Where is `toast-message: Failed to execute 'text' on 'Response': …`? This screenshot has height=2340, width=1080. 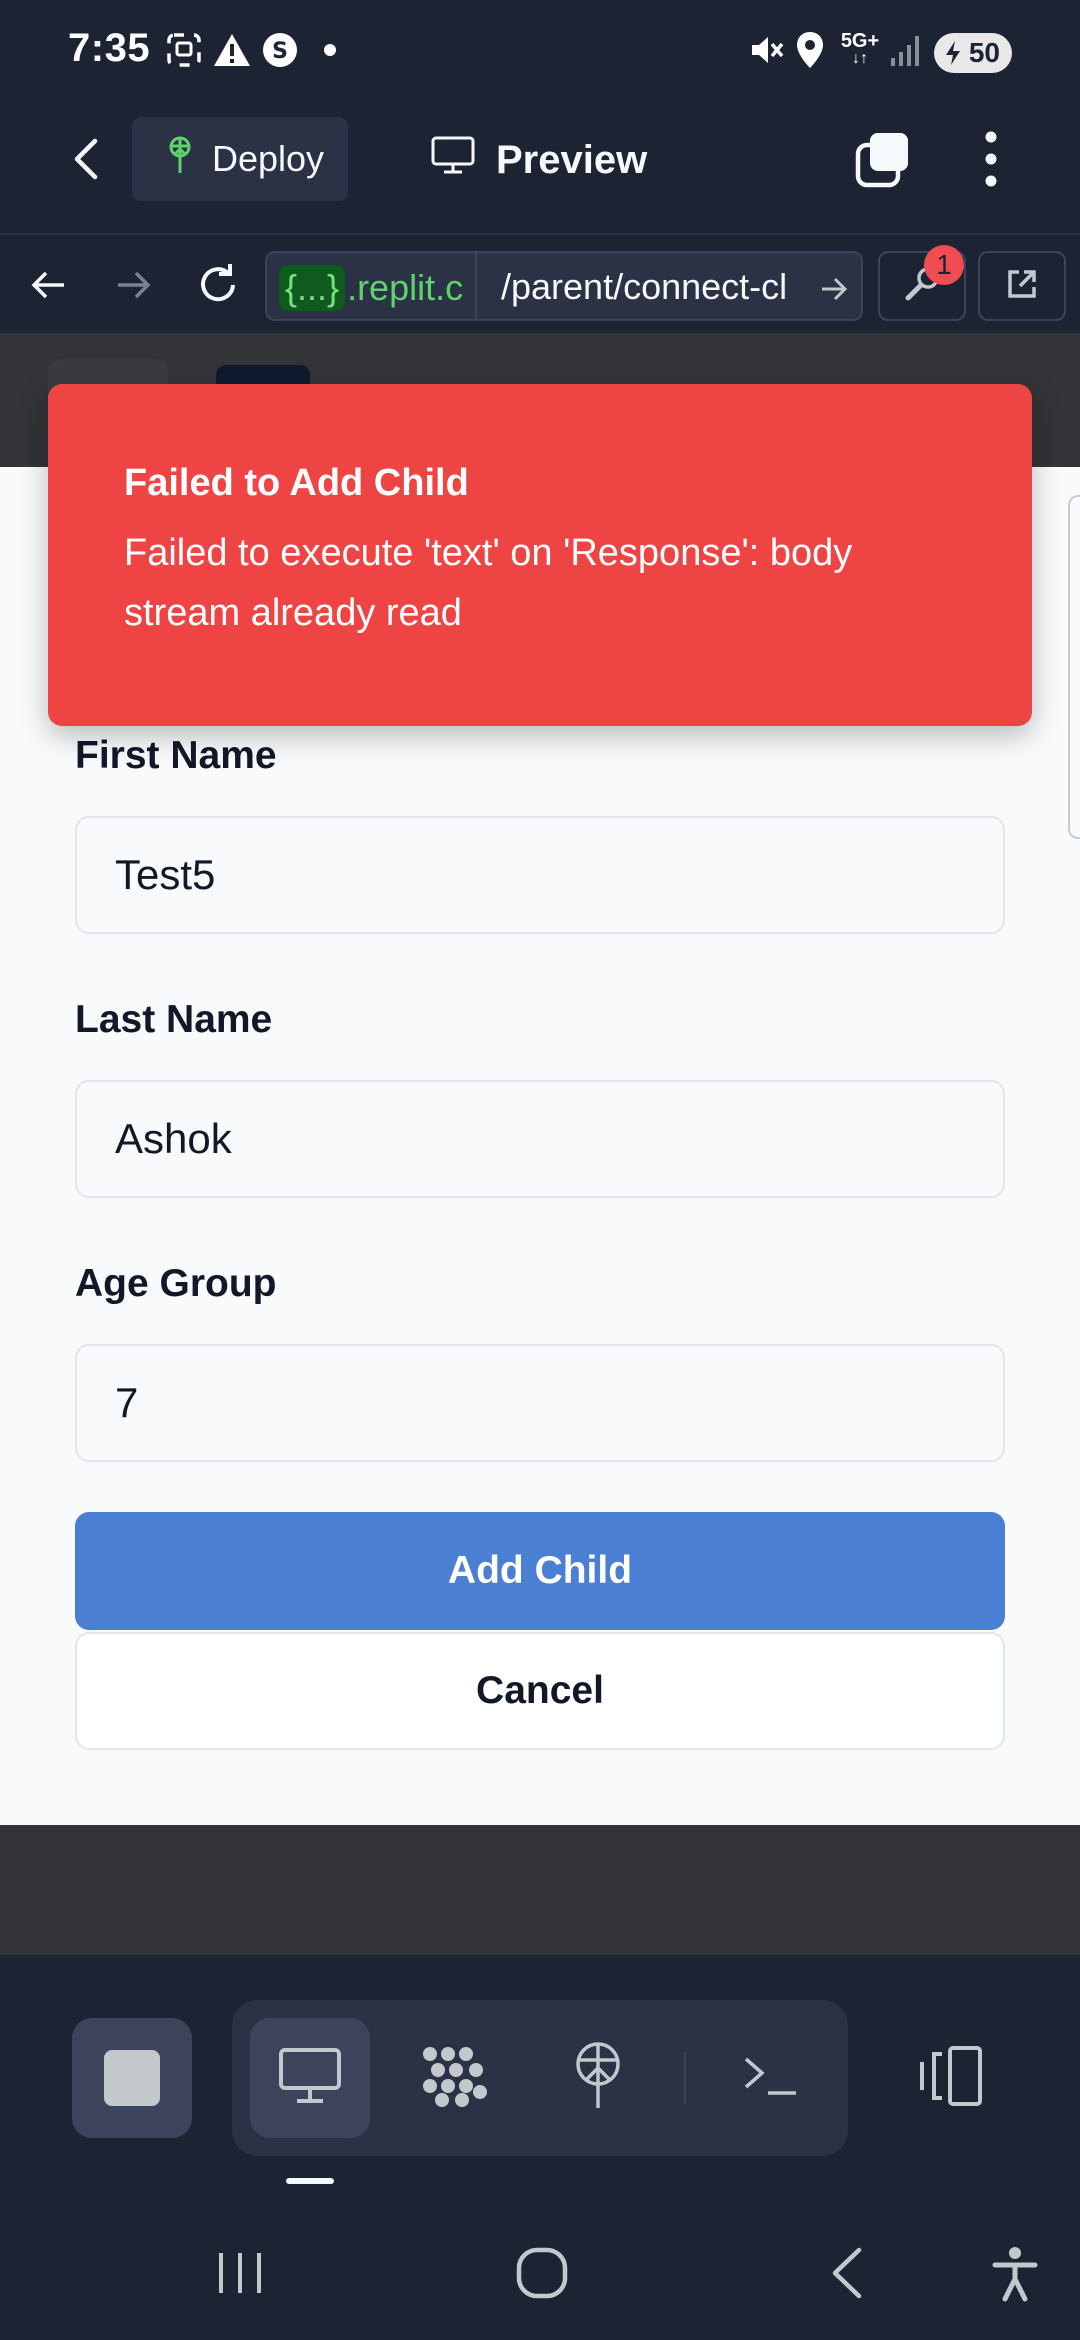 toast-message: Failed to execute 'text' on 'Response': … is located at coordinates (488, 583).